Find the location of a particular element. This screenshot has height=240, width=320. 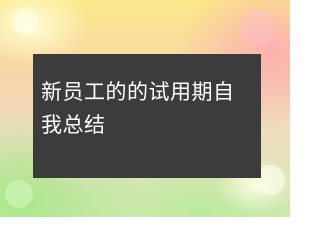

page-title: 新员工的的试用期自我总结 is located at coordinates (138, 108).